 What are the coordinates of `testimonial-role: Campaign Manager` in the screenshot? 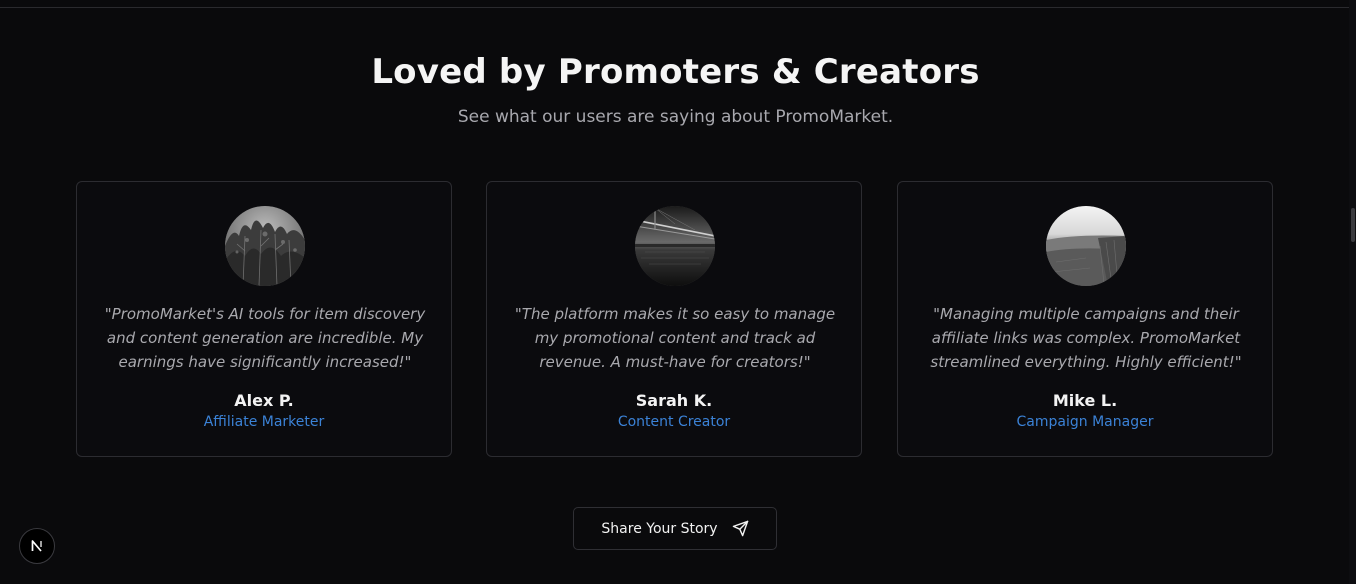 It's located at (1085, 422).